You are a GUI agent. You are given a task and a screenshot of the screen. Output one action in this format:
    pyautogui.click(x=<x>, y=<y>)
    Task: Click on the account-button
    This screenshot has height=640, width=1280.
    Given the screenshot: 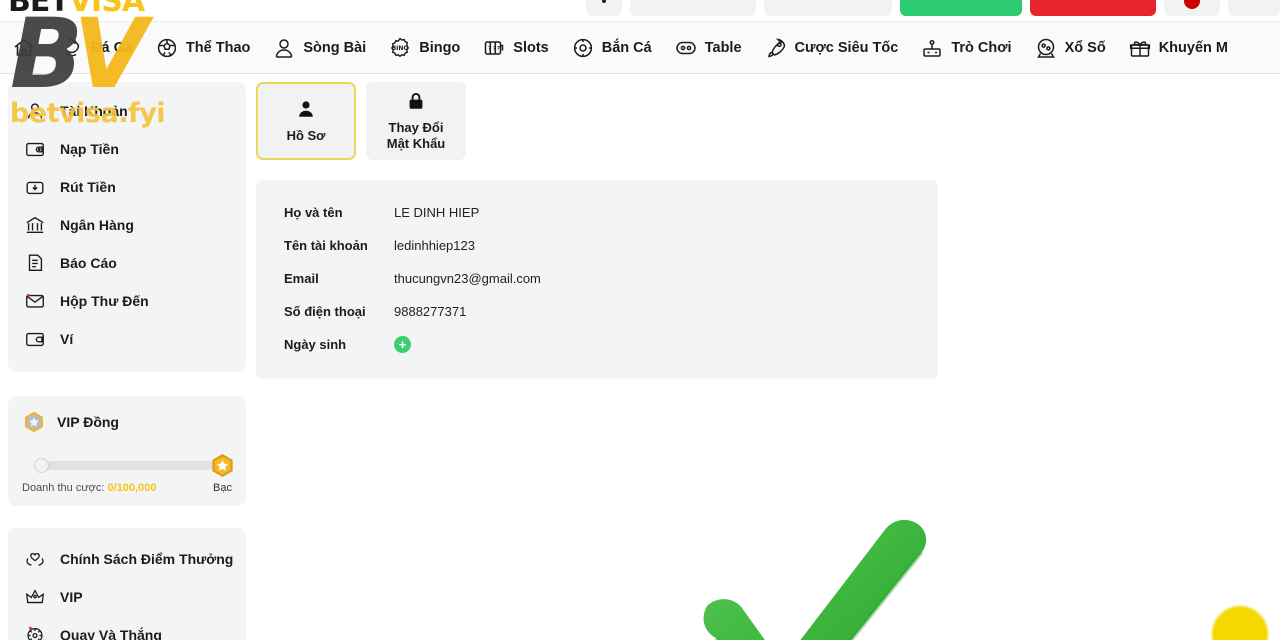 What is the action you would take?
    pyautogui.click(x=828, y=8)
    